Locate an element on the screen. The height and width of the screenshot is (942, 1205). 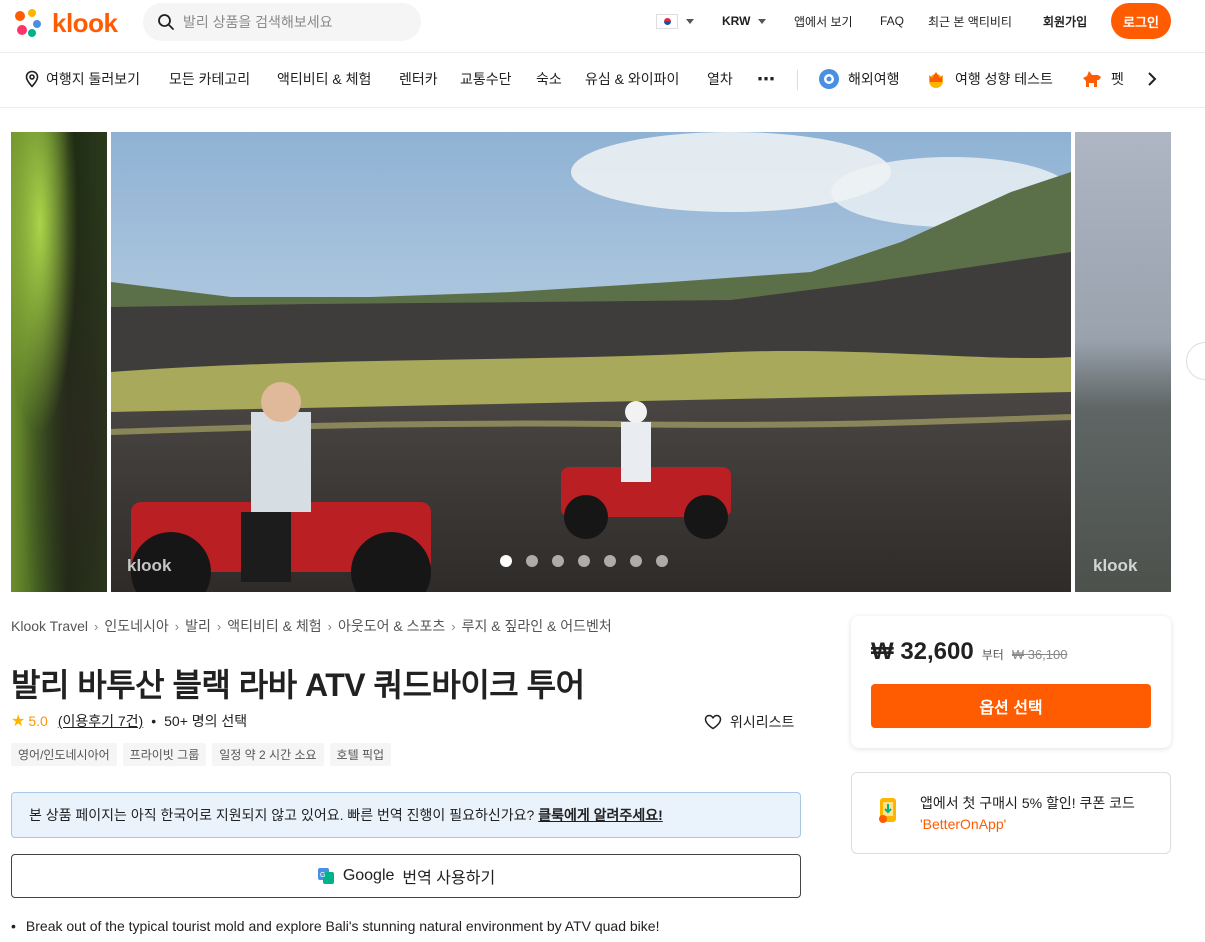
currency-selector: KRW is located at coordinates (744, 21).